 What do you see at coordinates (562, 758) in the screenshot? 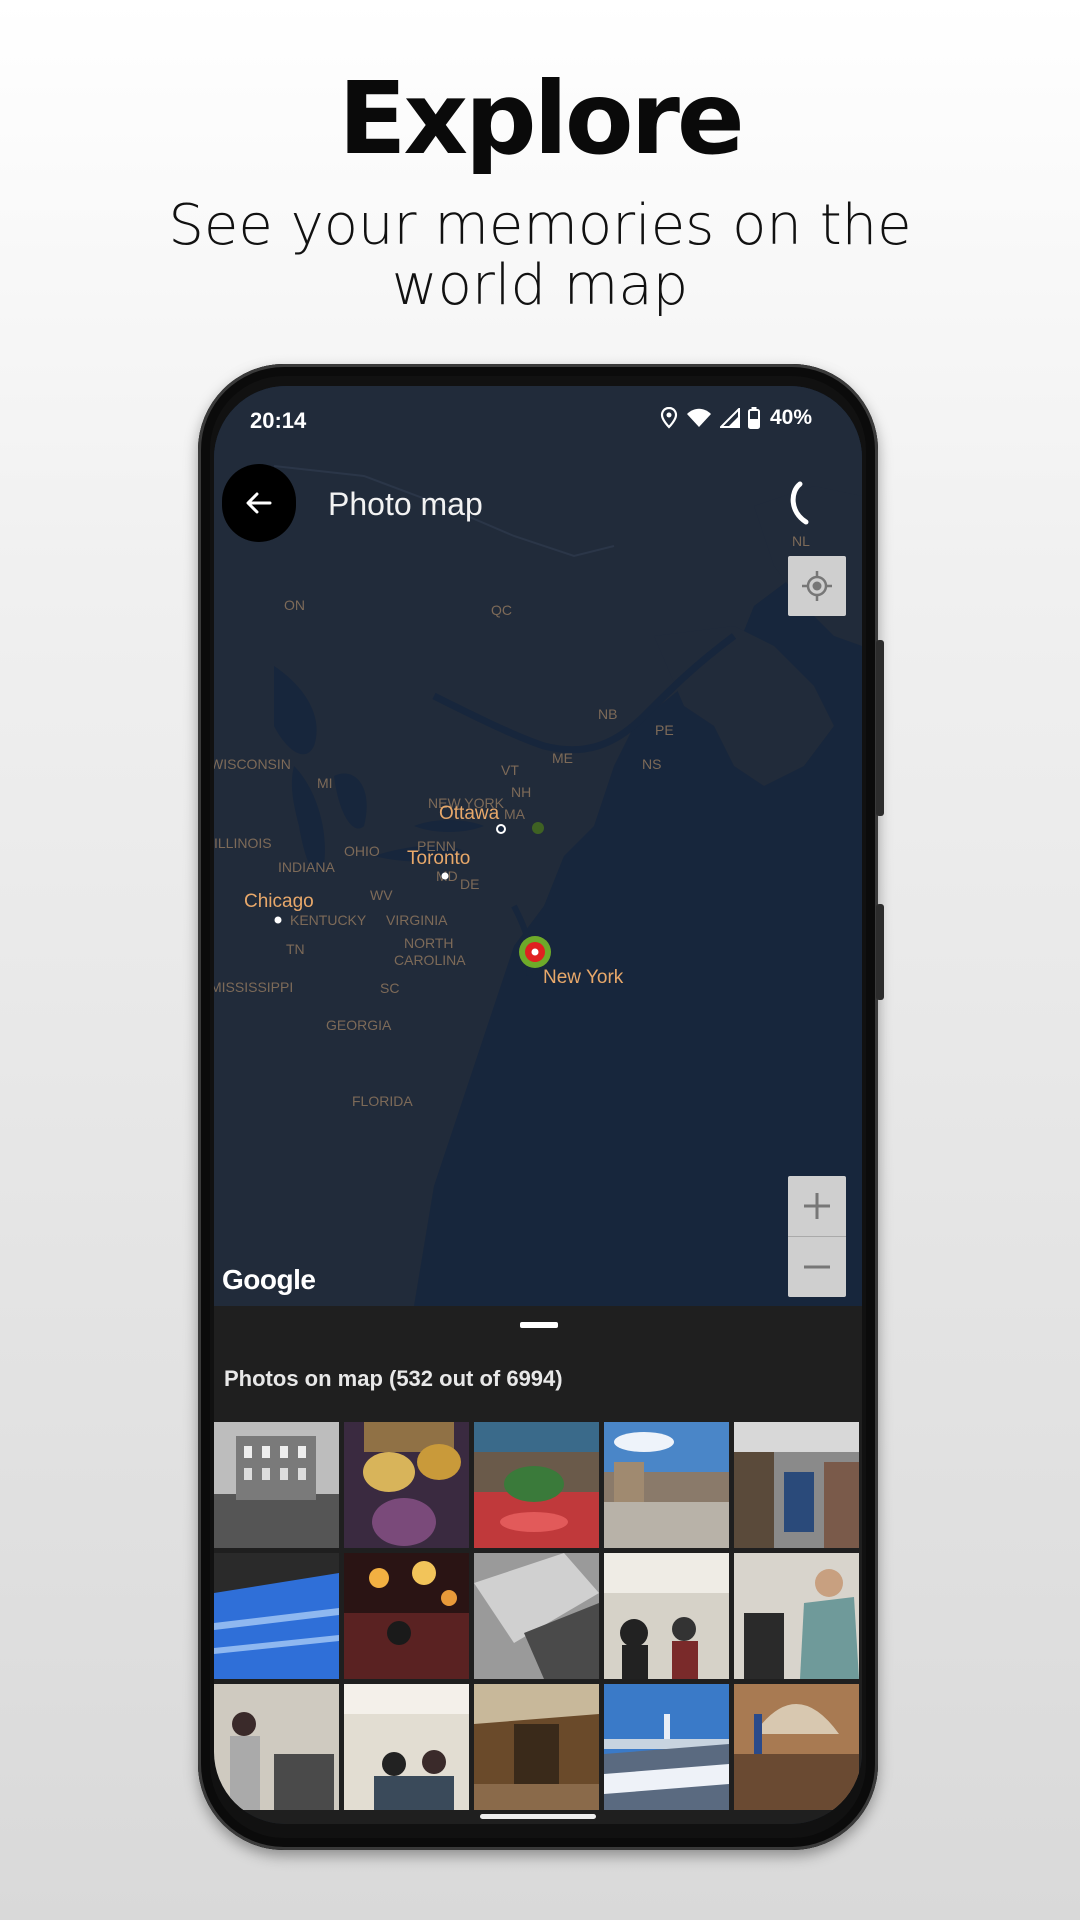
I see `region-label: ME` at bounding box center [562, 758].